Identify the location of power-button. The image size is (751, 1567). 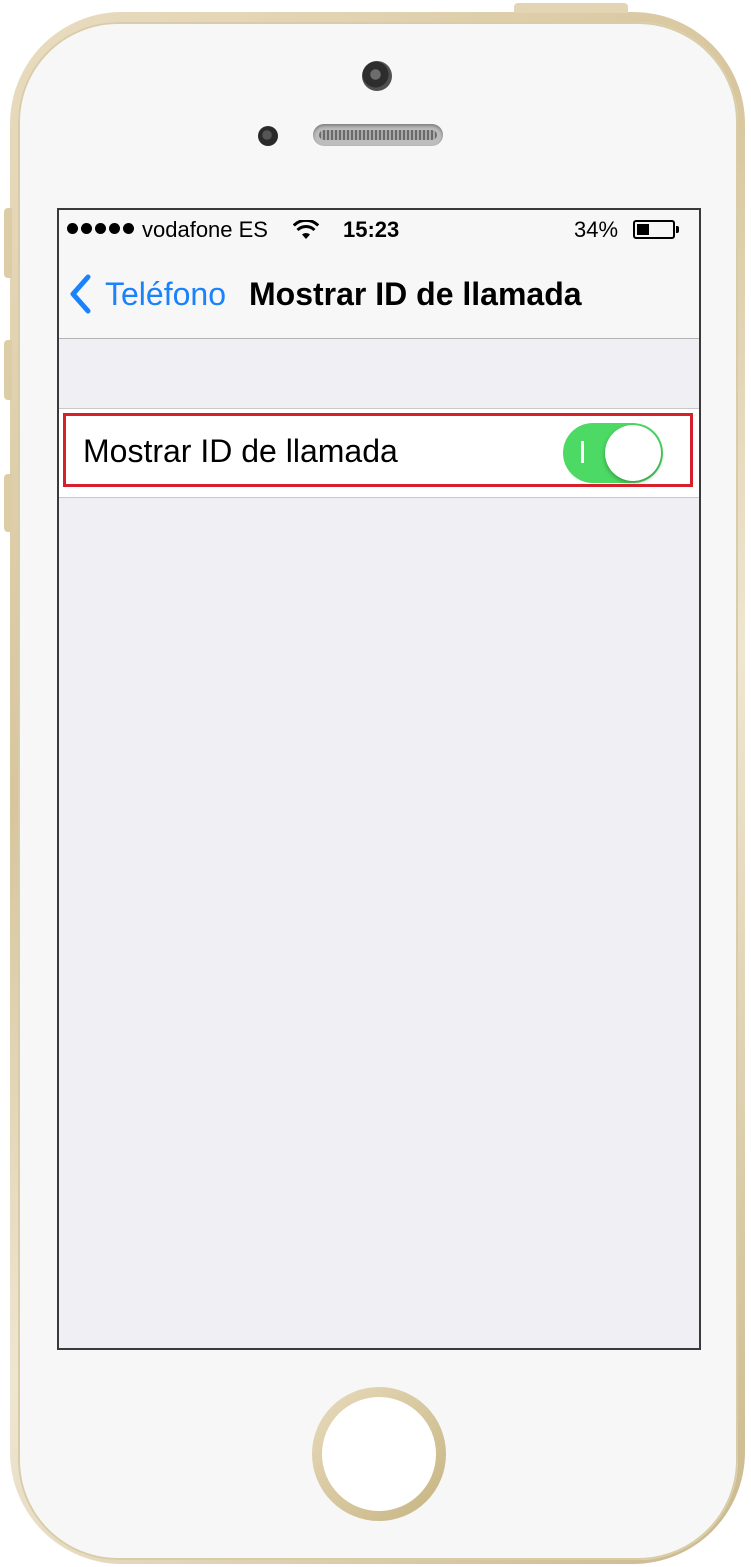
(571, 8).